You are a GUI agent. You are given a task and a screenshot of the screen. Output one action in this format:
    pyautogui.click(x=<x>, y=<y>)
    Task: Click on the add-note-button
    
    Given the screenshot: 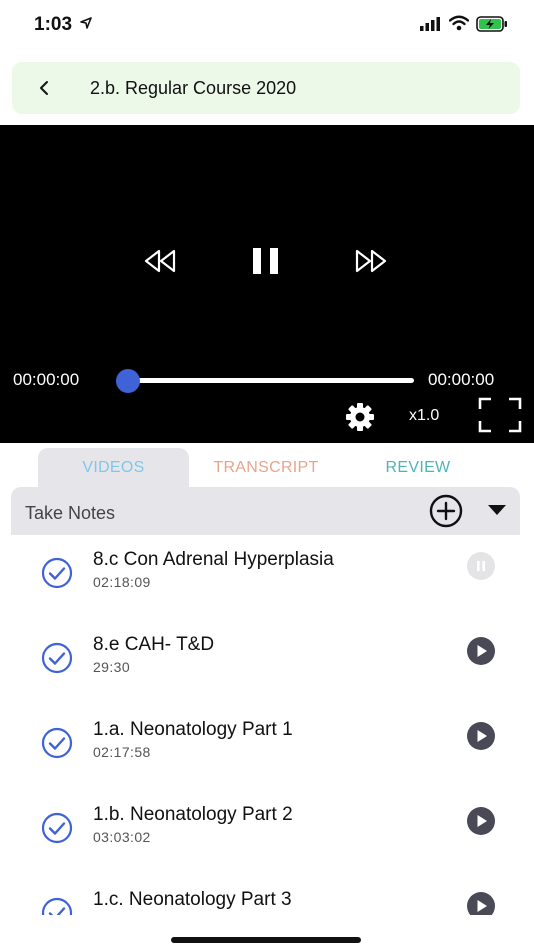 What is the action you would take?
    pyautogui.click(x=446, y=513)
    